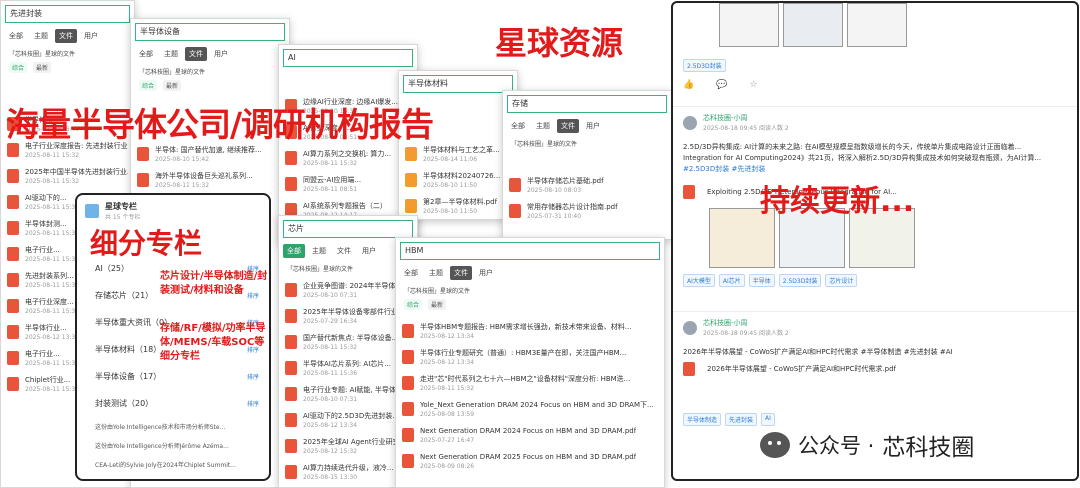 The height and width of the screenshot is (488, 1080). Describe the element at coordinates (841, 280) in the screenshot. I see `post-tag: 芯片设计` at that location.